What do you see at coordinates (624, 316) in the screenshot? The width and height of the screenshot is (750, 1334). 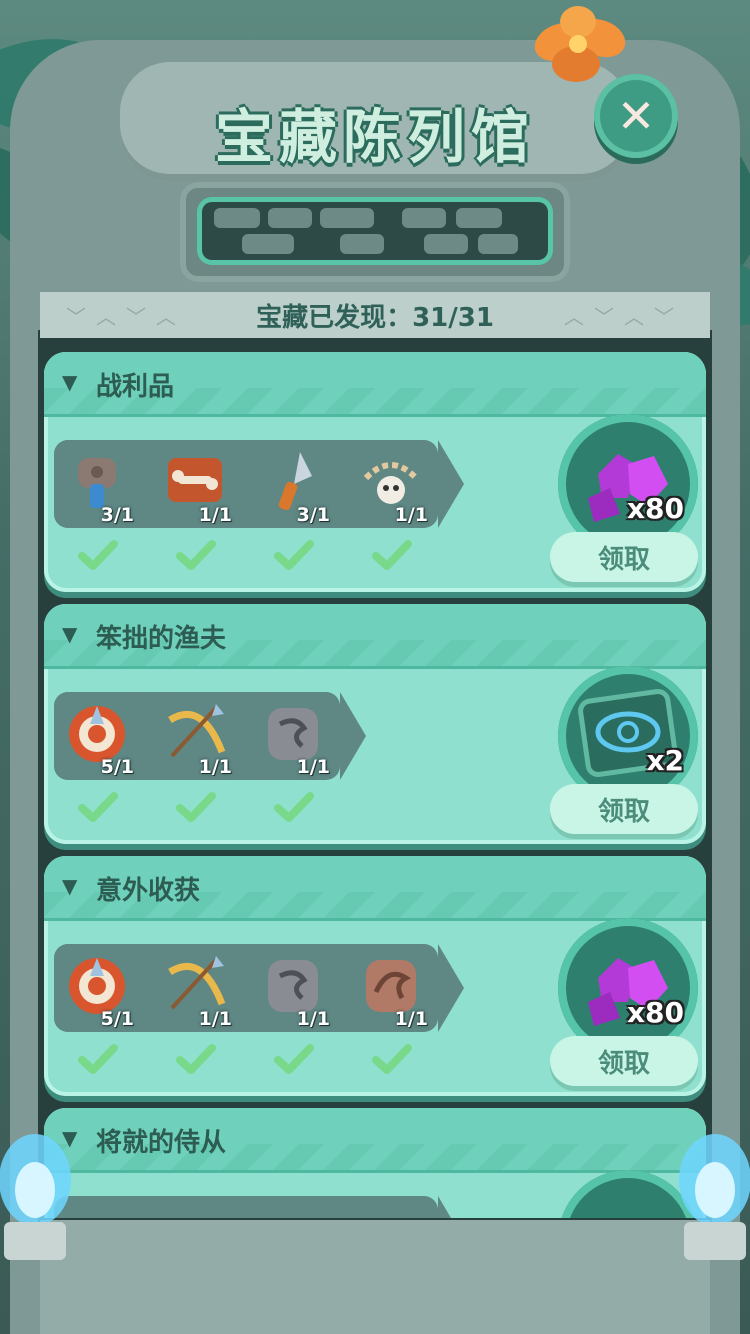 I see `chevron-pattern: ︿﹀︿﹀` at bounding box center [624, 316].